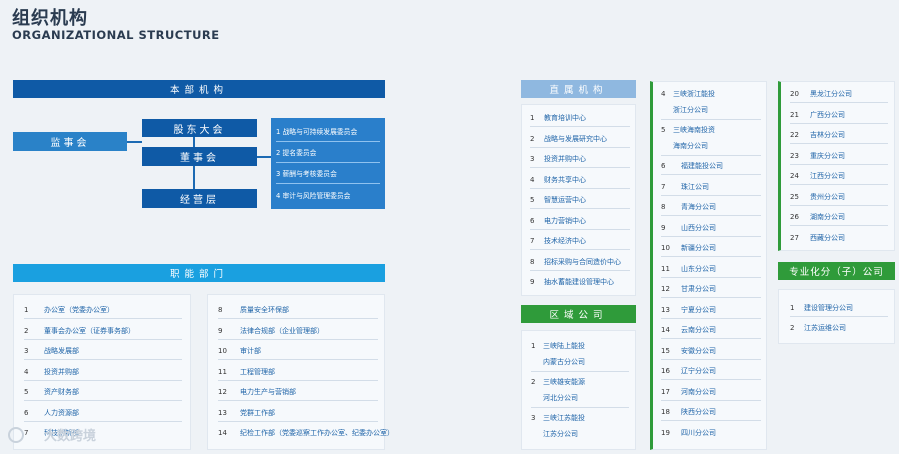  What do you see at coordinates (663, 186) in the screenshot?
I see `list-item-number: 7` at bounding box center [663, 186].